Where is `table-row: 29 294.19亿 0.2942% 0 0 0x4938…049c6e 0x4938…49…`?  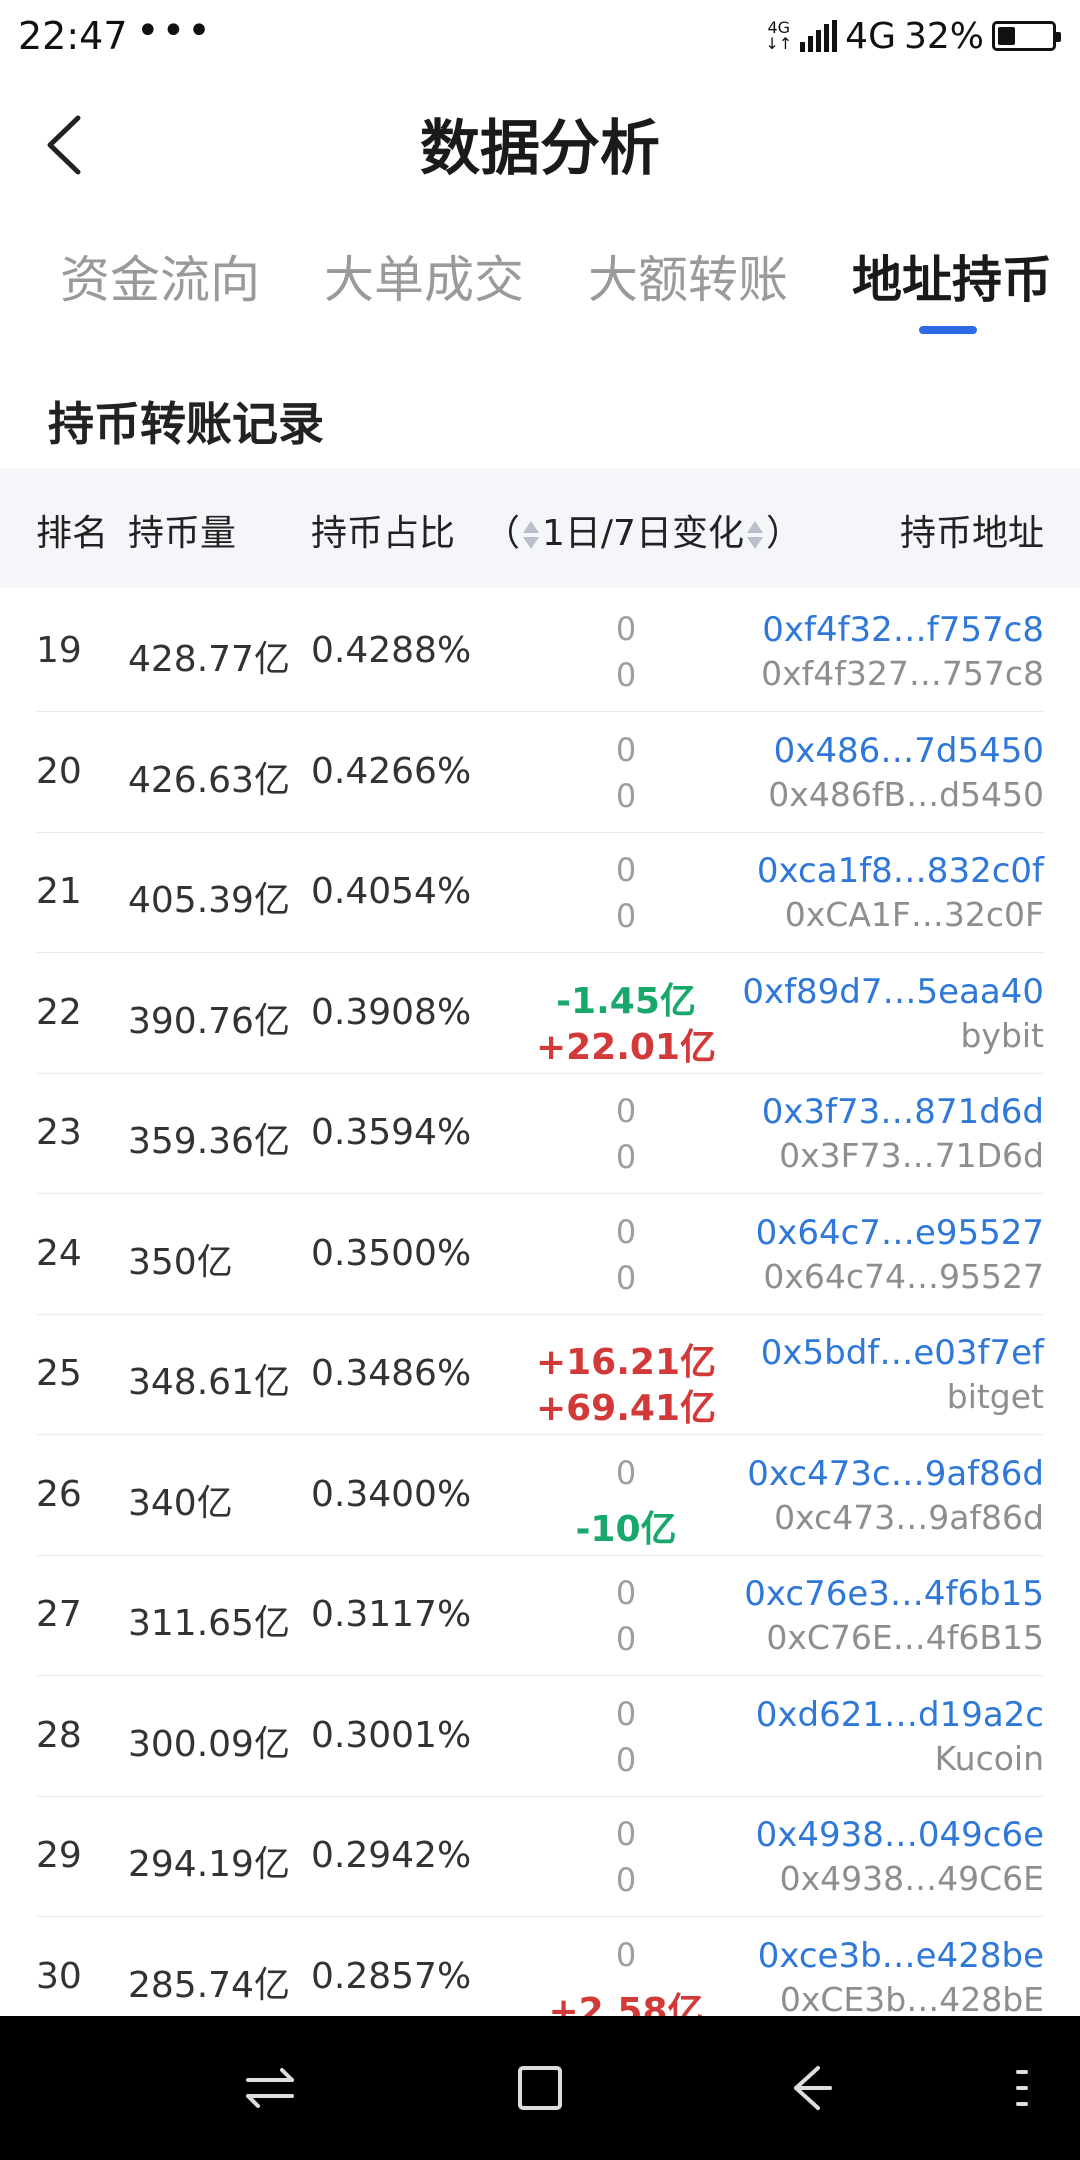
table-row: 29 294.19亿 0.2942% 0 0 0x4938…049c6e 0x4938…49… is located at coordinates (540, 1857).